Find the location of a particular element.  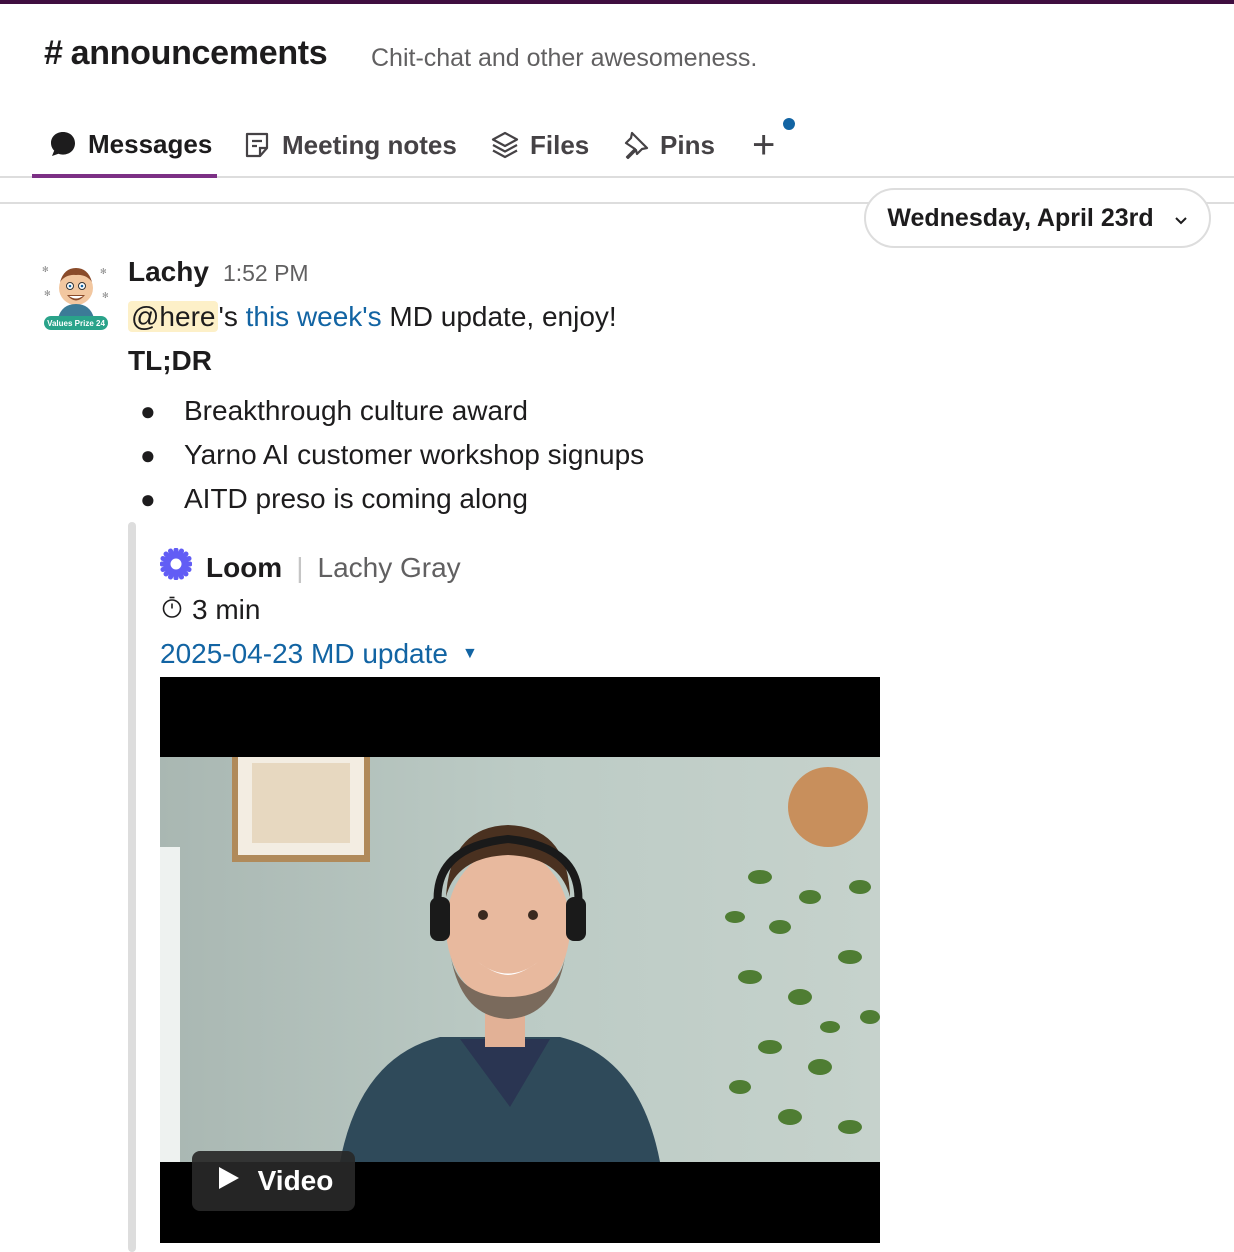

video-title-link: 2025-04-23 MD update ▼ is located at coordinates (319, 654).